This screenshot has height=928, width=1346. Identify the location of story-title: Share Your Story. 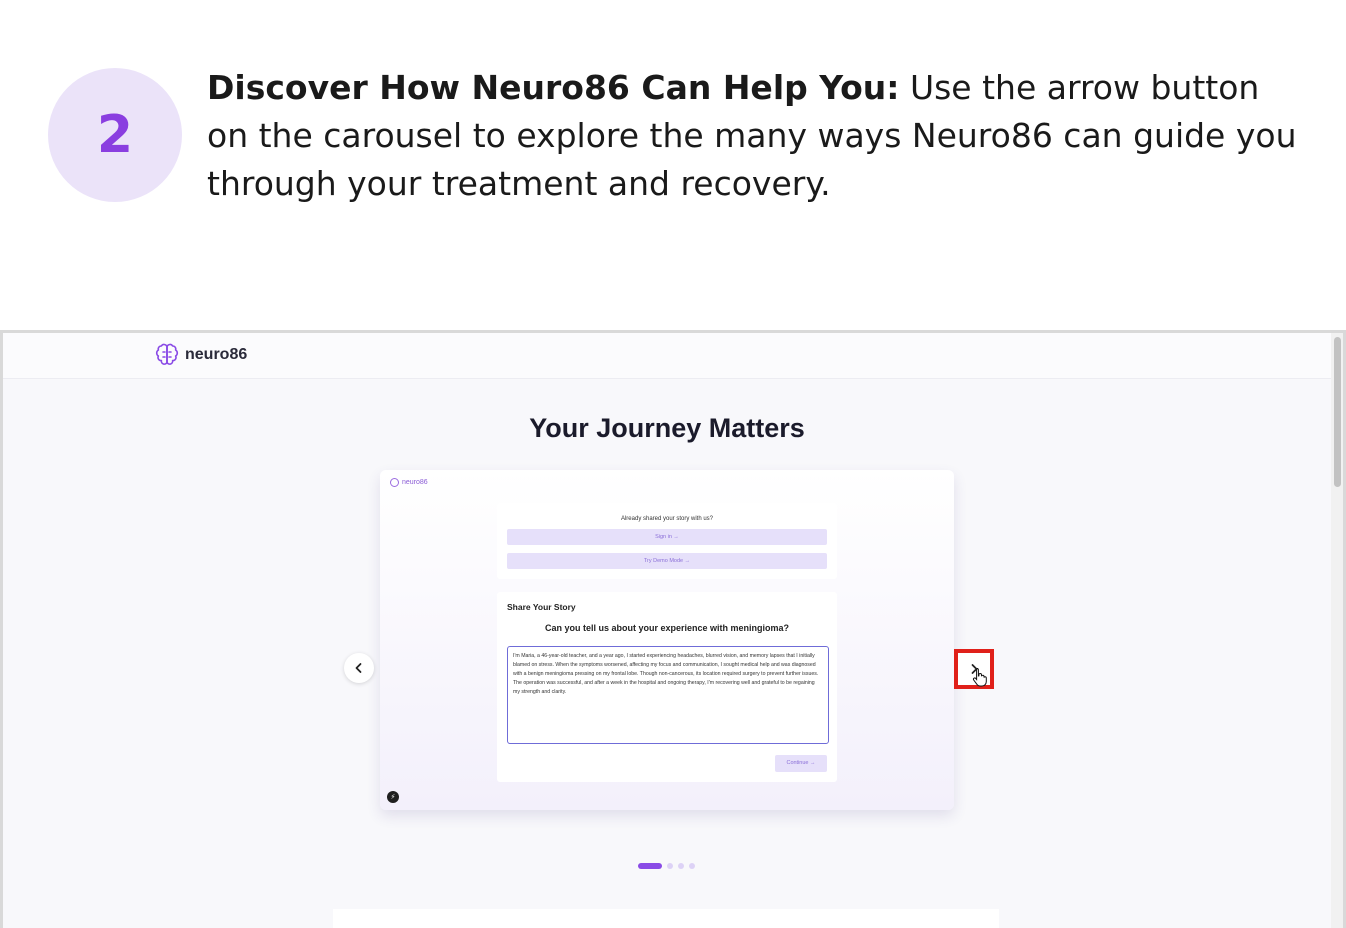
(541, 607).